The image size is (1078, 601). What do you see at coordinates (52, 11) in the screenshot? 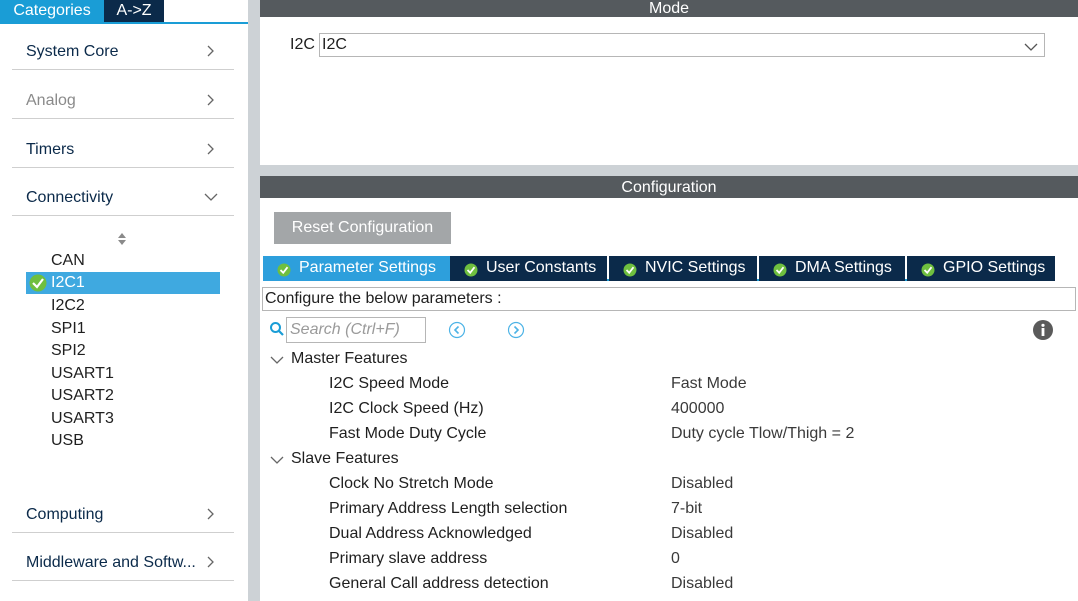
I see `tab-categories: Categories` at bounding box center [52, 11].